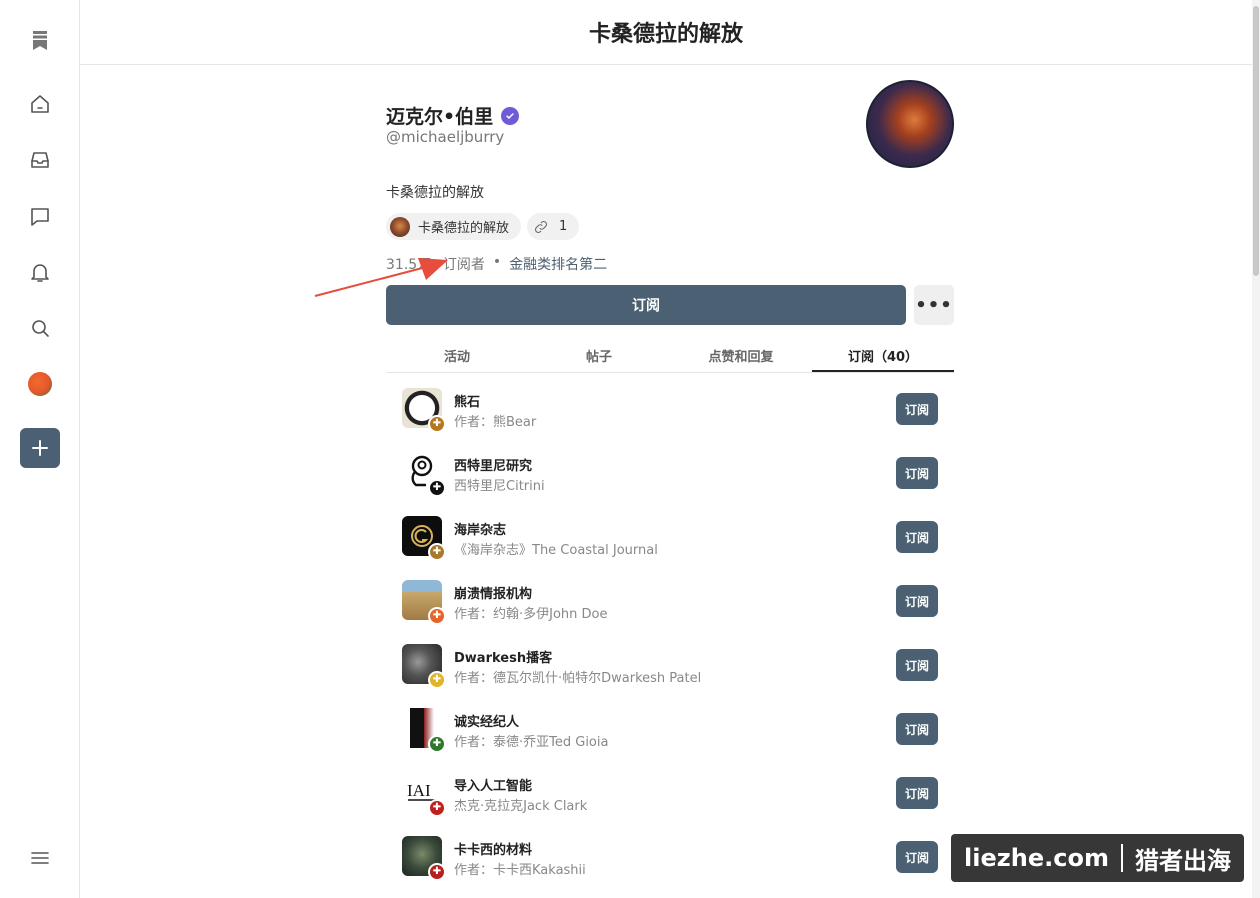 This screenshot has width=1260, height=898. I want to click on tab-likes-replies: 点赞和回复, so click(741, 354).